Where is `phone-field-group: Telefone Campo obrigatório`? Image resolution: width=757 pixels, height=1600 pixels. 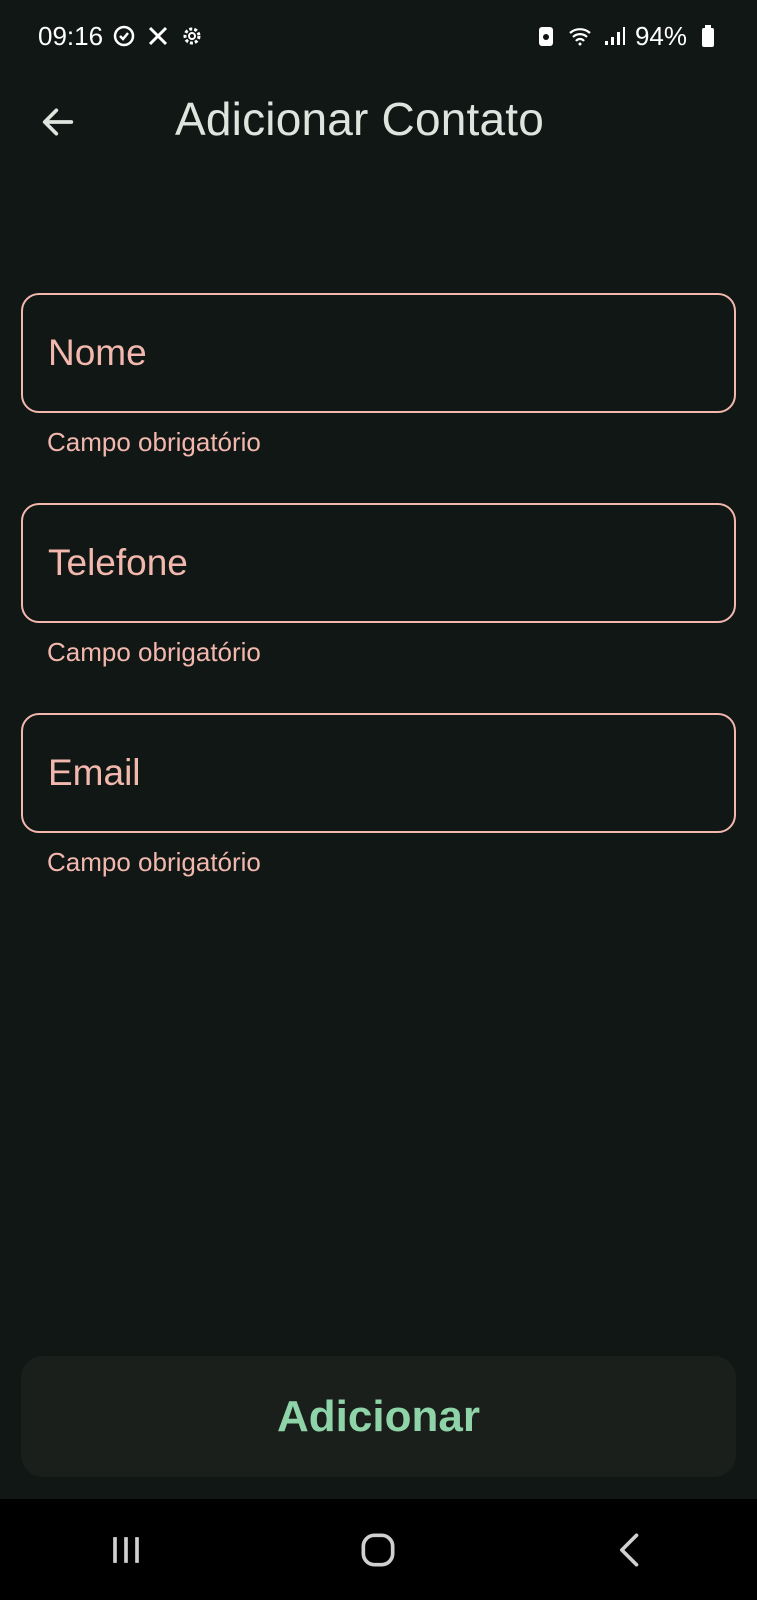 phone-field-group: Telefone Campo obrigatório is located at coordinates (378, 608).